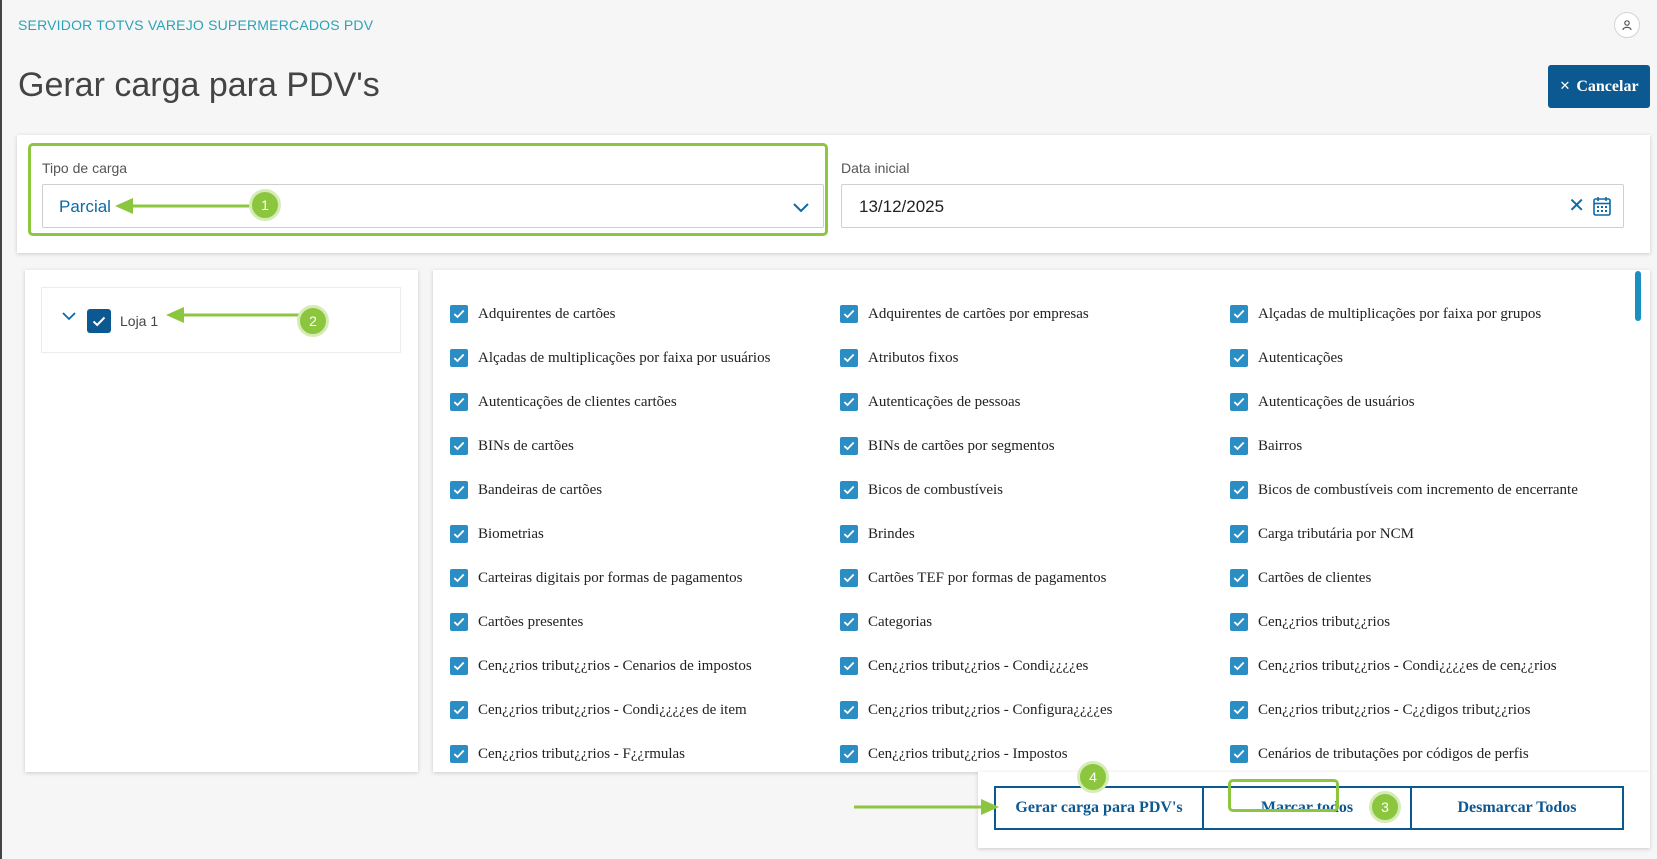 The image size is (1657, 859). I want to click on list-item: Carga tributária por NCM, so click(1430, 538).